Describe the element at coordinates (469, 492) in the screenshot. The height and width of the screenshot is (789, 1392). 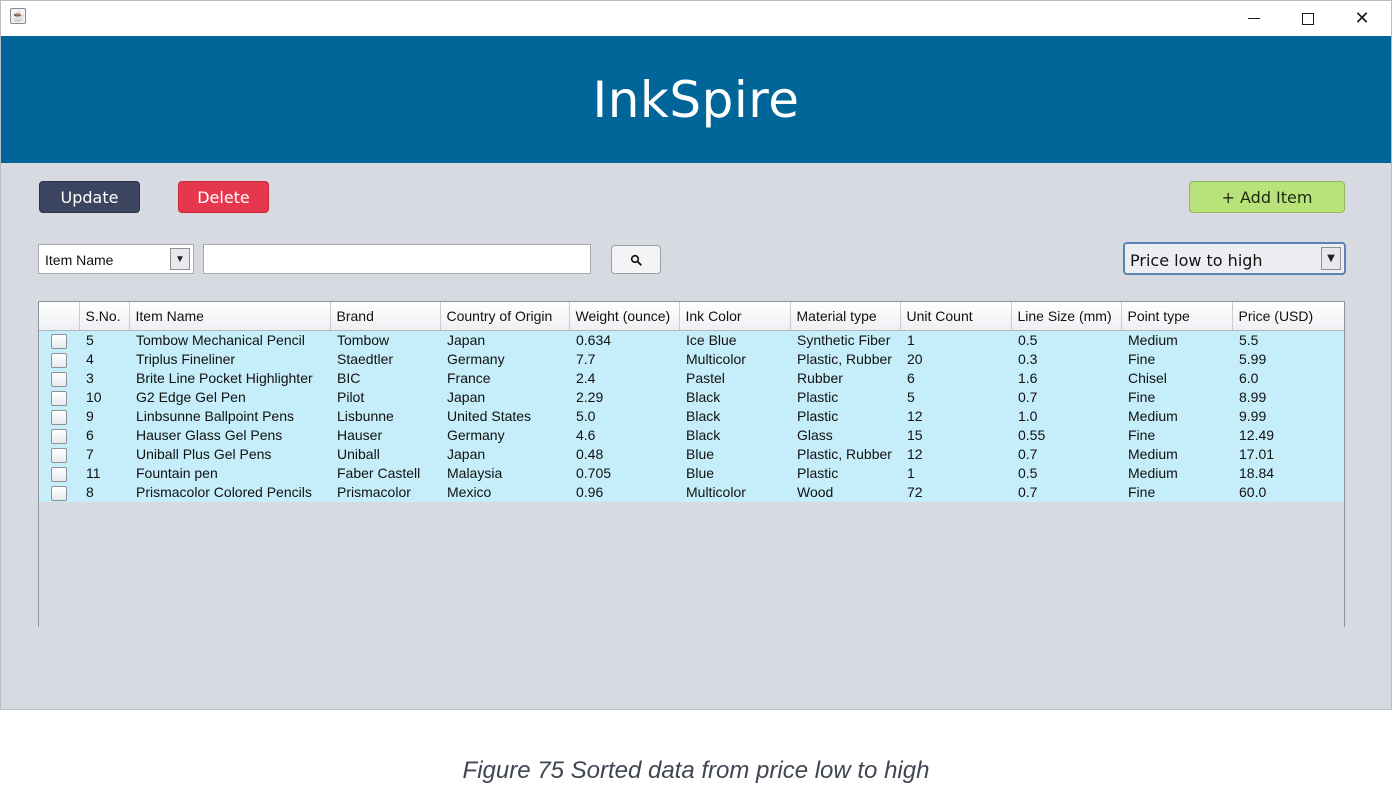
I see `table-cell: Mexico` at that location.